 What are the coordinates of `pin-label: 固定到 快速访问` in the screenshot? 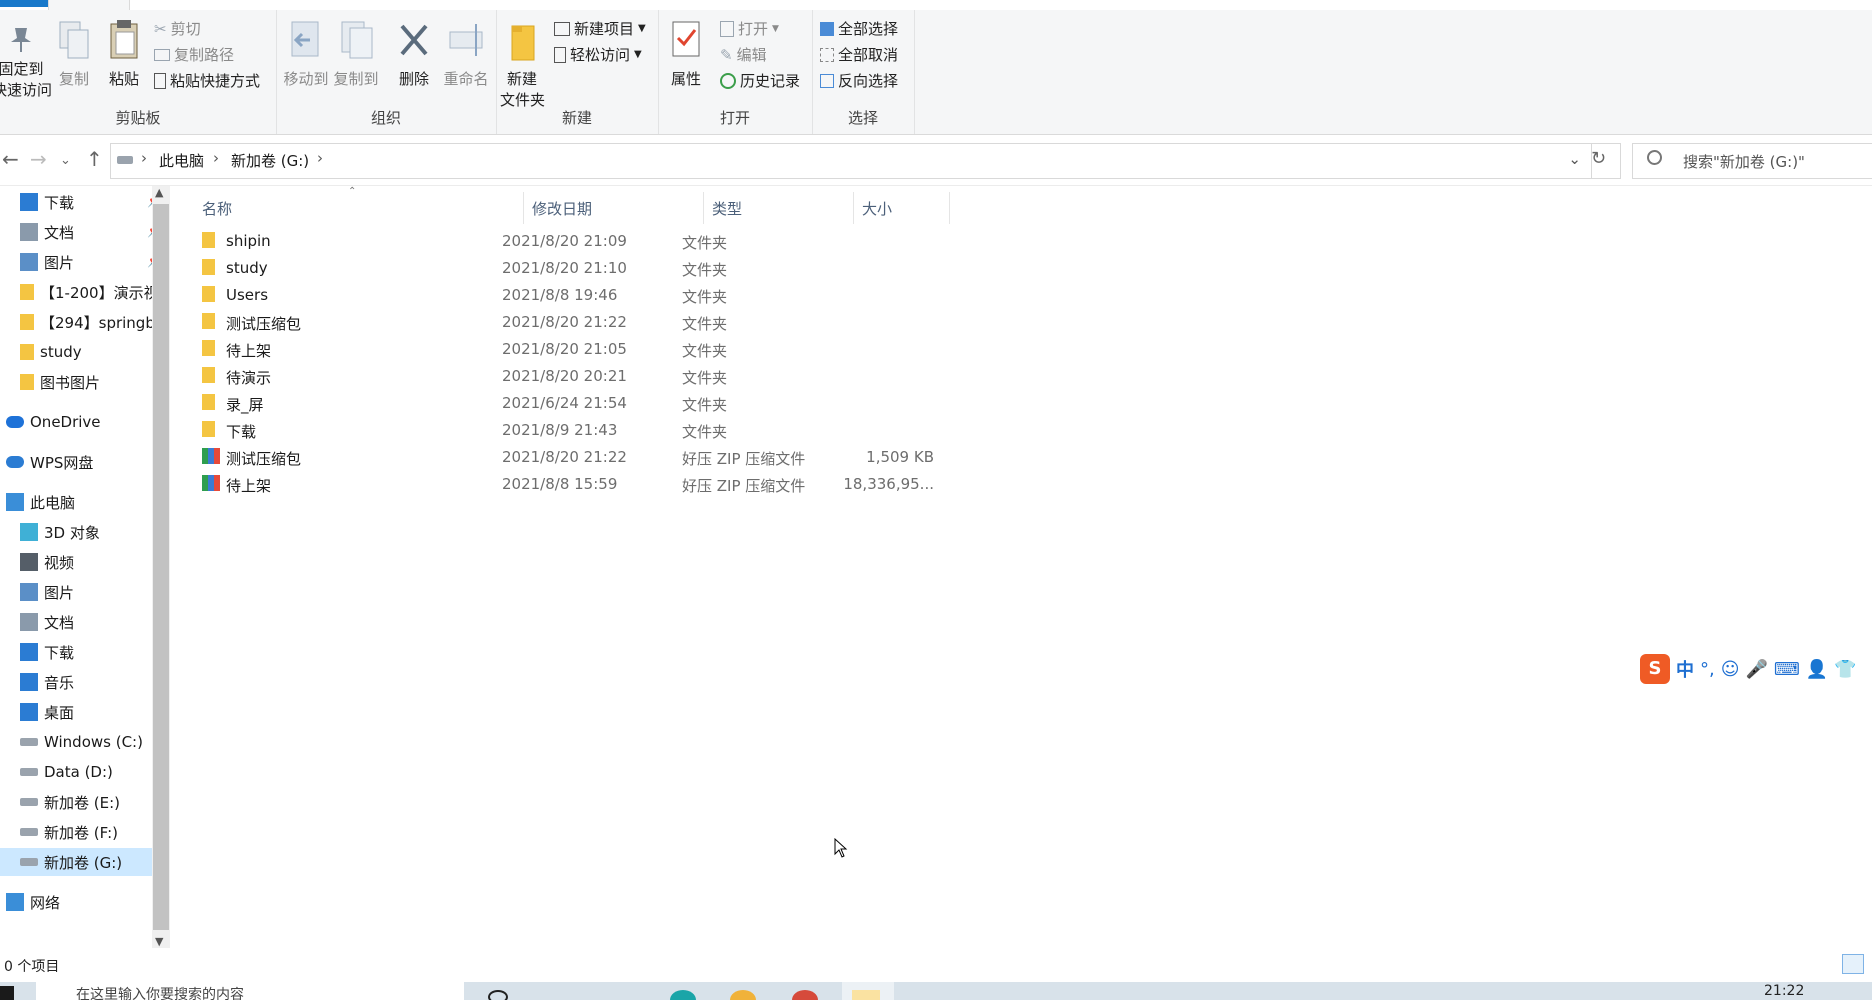 It's located at (26, 79).